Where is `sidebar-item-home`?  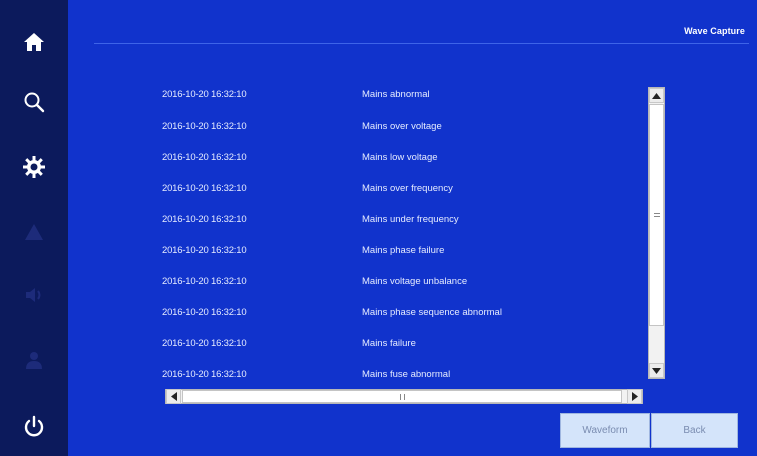 sidebar-item-home is located at coordinates (34, 42).